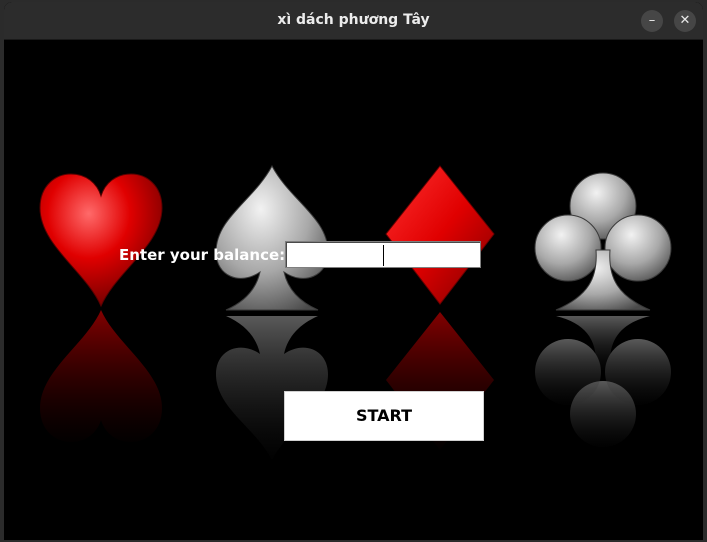 The width and height of the screenshot is (707, 542). What do you see at coordinates (603, 309) in the screenshot?
I see `club-icon` at bounding box center [603, 309].